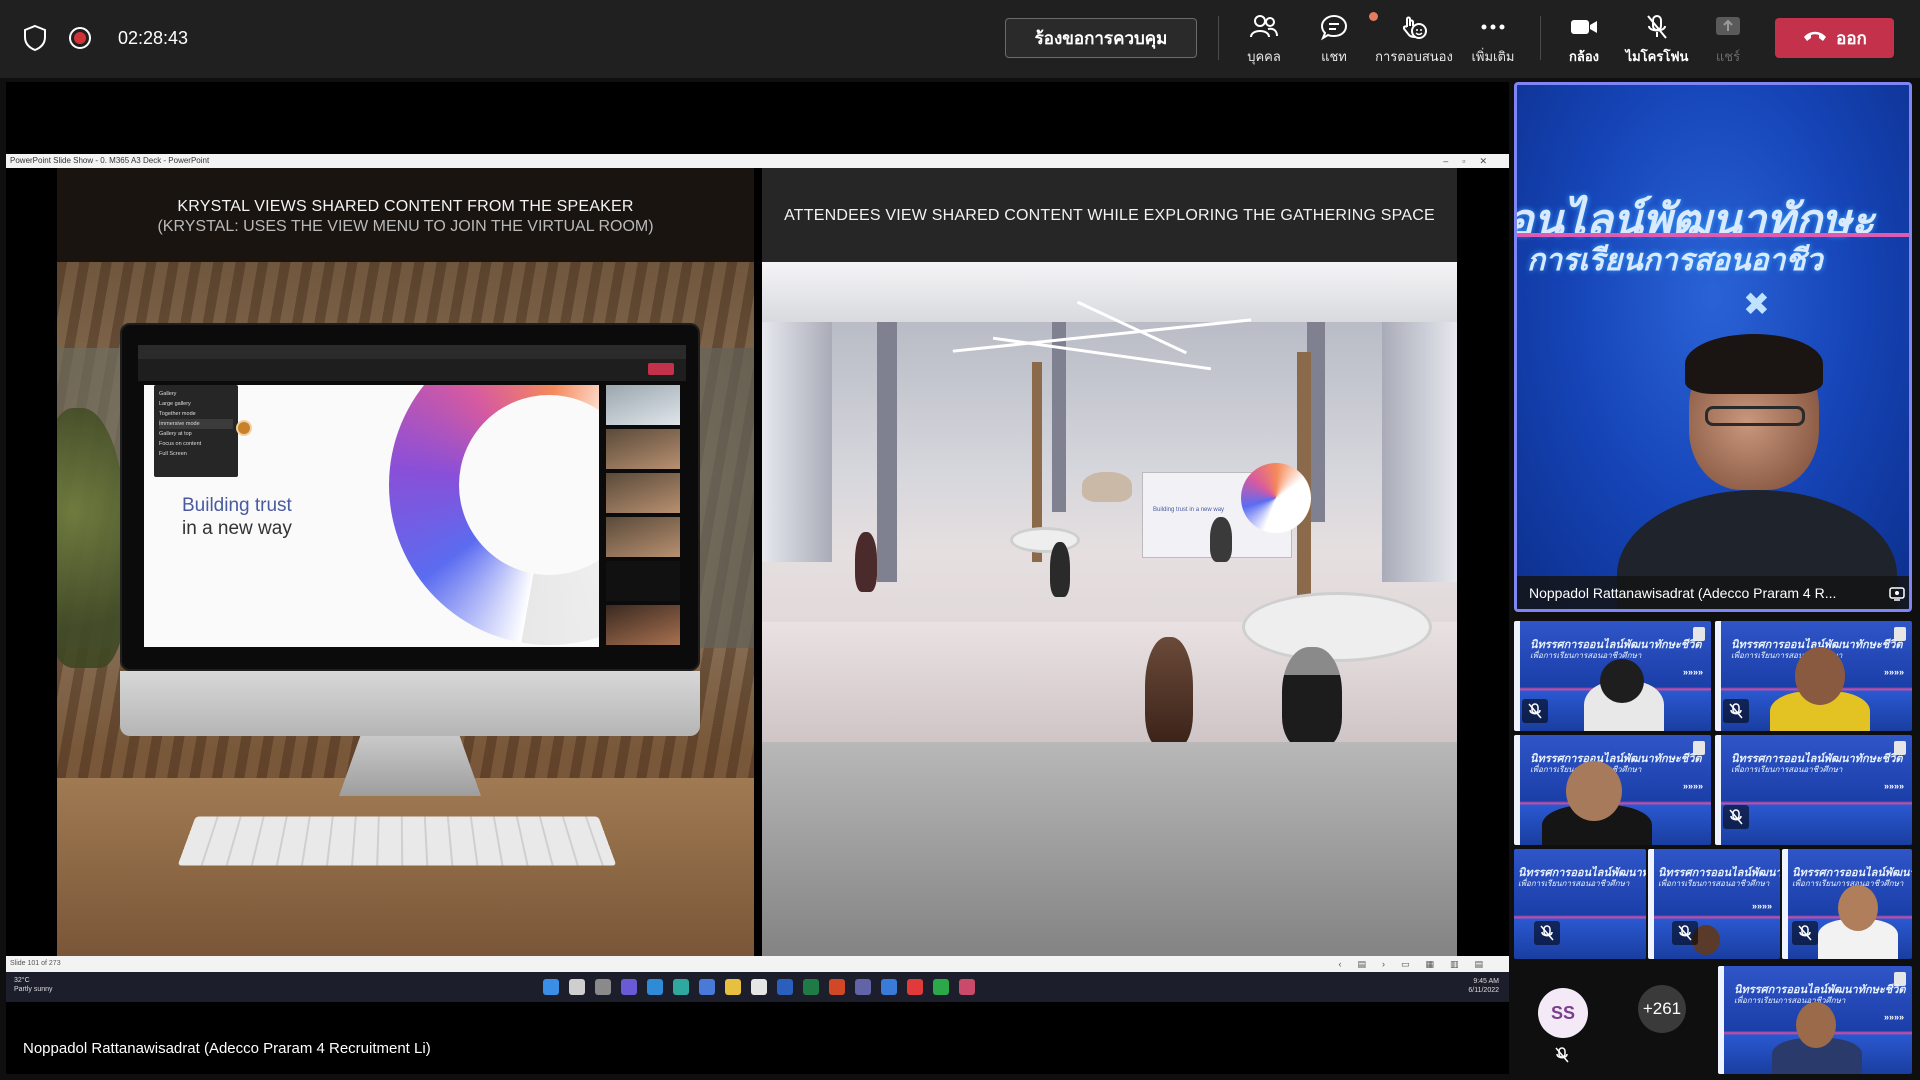 The image size is (1920, 1080). Describe the element at coordinates (707, 987) in the screenshot. I see `store-icon` at that location.